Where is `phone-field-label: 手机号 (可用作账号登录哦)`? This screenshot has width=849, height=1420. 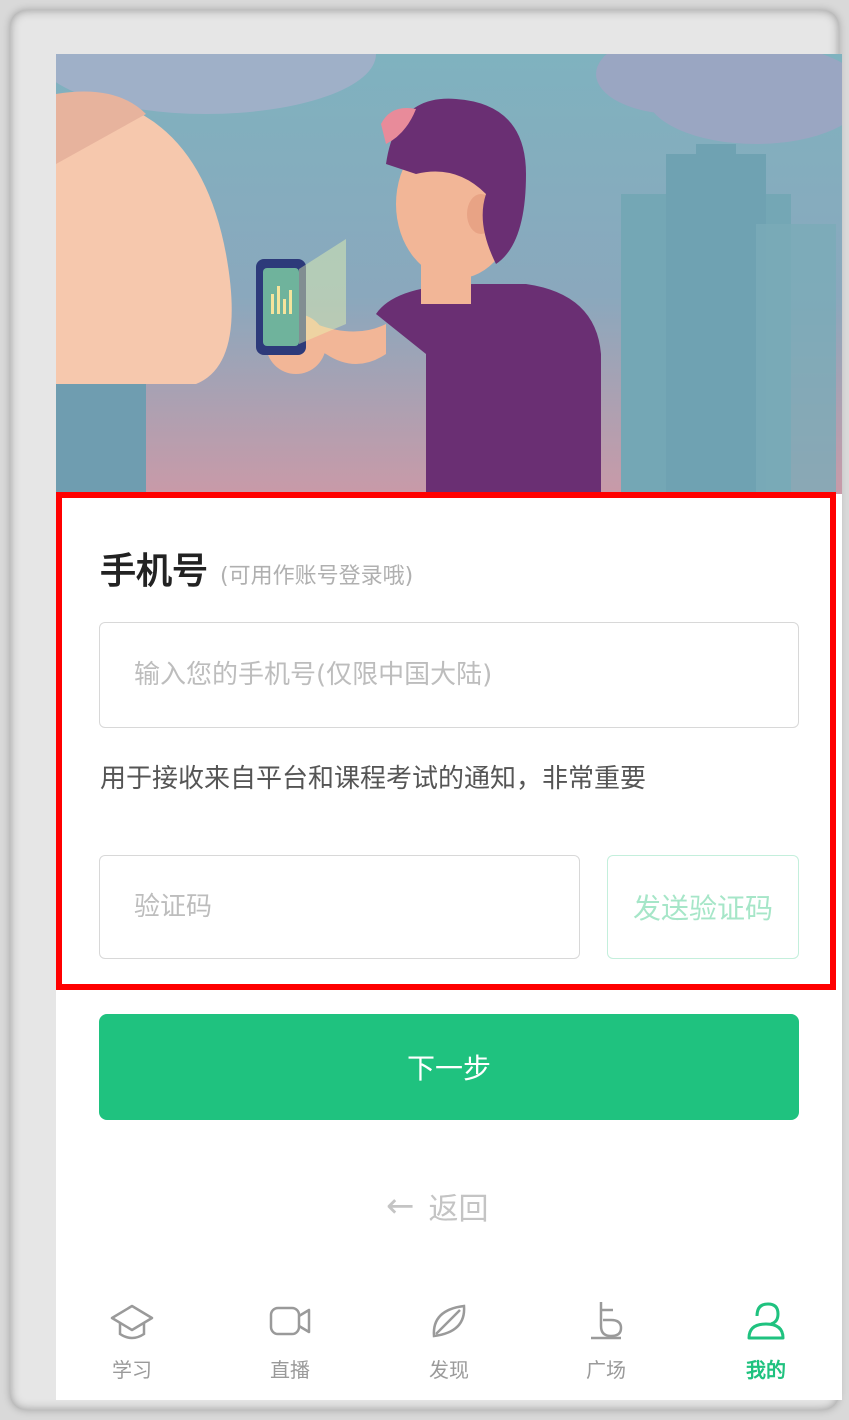 phone-field-label: 手机号 (可用作账号登录哦) is located at coordinates (256, 568).